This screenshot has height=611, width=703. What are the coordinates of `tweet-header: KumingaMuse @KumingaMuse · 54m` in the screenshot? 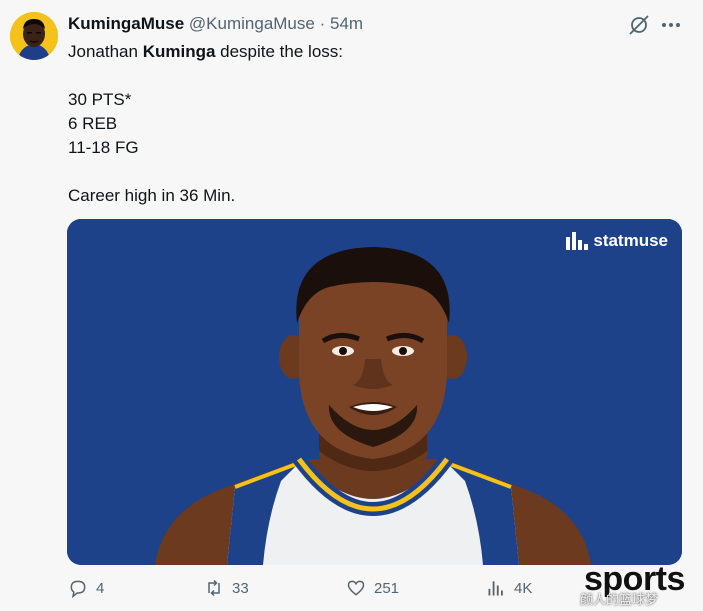 It's located at (215, 24).